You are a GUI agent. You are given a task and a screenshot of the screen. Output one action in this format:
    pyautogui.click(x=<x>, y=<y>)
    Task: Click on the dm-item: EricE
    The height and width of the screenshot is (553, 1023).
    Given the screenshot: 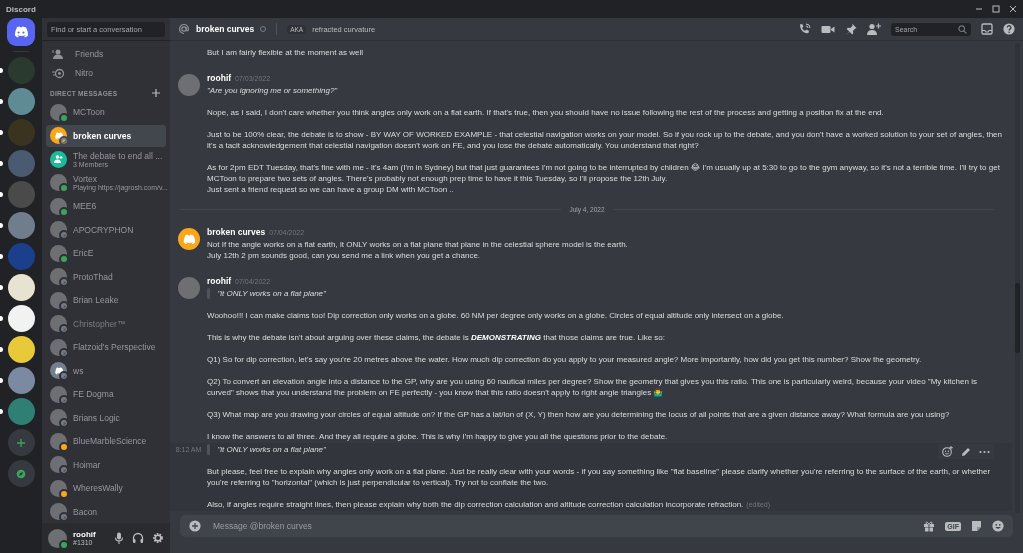 What is the action you would take?
    pyautogui.click(x=106, y=253)
    